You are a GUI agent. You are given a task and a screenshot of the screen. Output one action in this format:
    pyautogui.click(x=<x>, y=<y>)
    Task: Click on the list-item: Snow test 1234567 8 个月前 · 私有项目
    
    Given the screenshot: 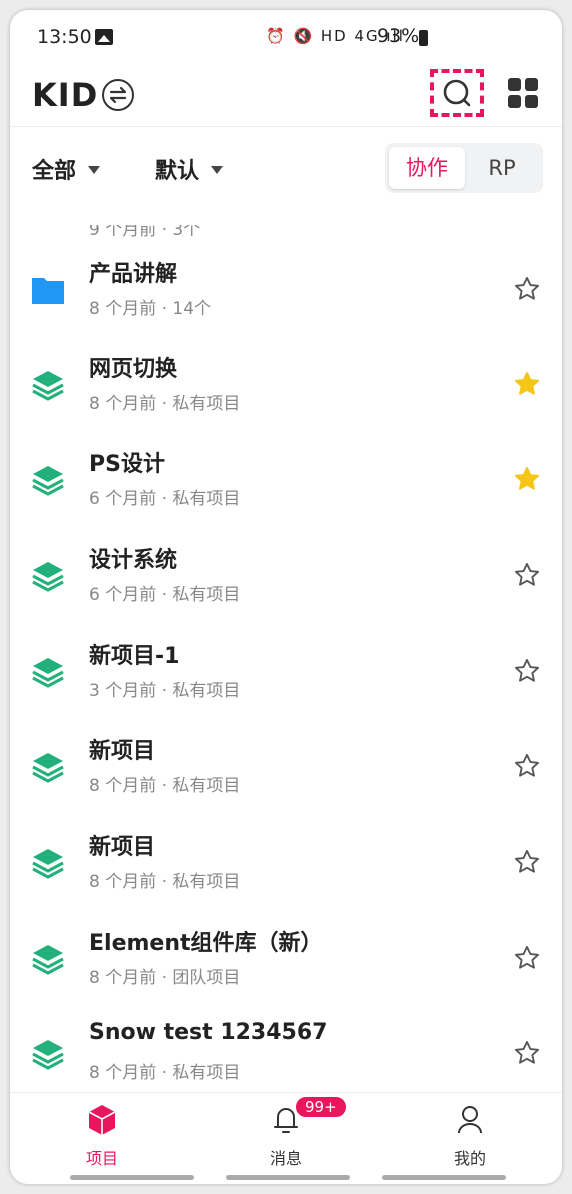 What is the action you would take?
    pyautogui.click(x=286, y=1049)
    